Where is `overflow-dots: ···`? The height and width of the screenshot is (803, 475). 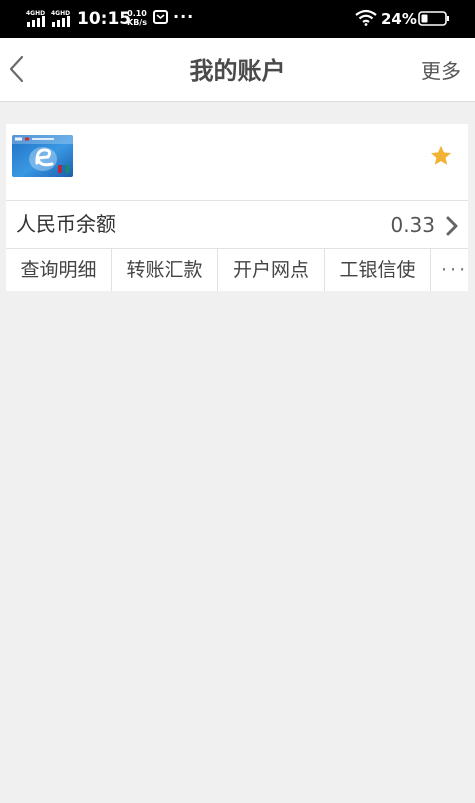
overflow-dots: ··· is located at coordinates (184, 16).